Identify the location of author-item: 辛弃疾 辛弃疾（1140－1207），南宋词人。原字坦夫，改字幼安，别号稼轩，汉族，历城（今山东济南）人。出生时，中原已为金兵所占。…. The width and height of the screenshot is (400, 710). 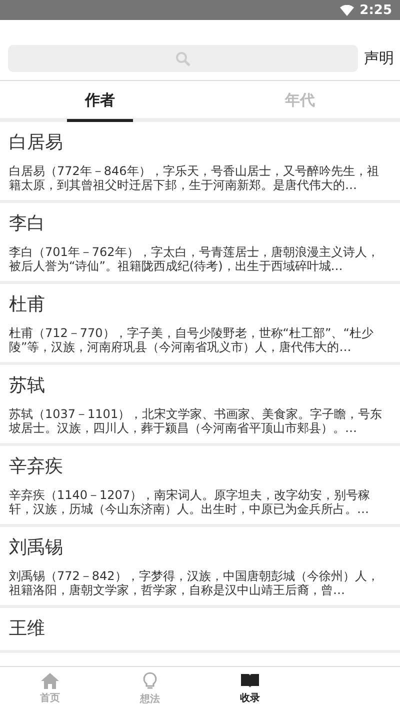
(200, 486).